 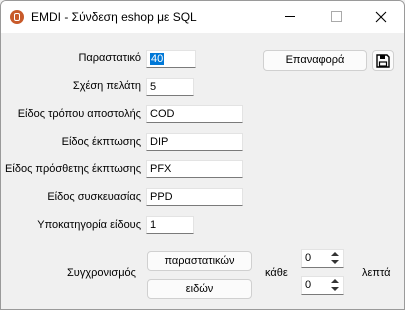 I want to click on packaging-type-input: PPD, so click(x=194, y=197).